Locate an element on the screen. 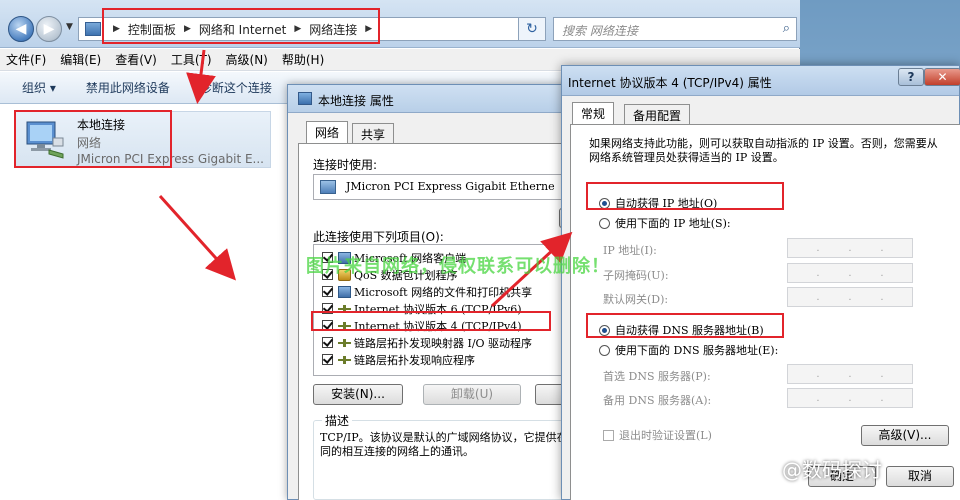  list-item: Internet 协议版本 6 (TCP/IPv6) is located at coordinates (422, 308).